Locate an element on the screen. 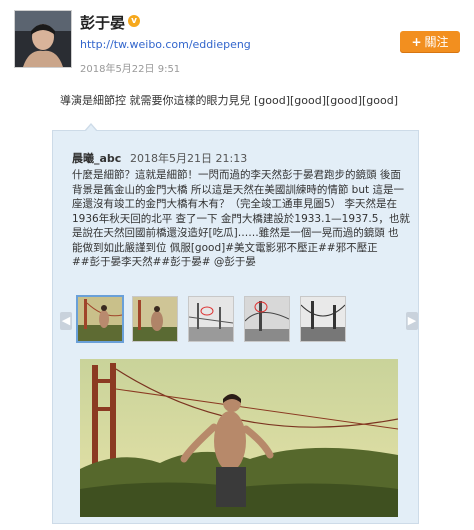 The width and height of the screenshot is (474, 530). avatar is located at coordinates (43, 39).